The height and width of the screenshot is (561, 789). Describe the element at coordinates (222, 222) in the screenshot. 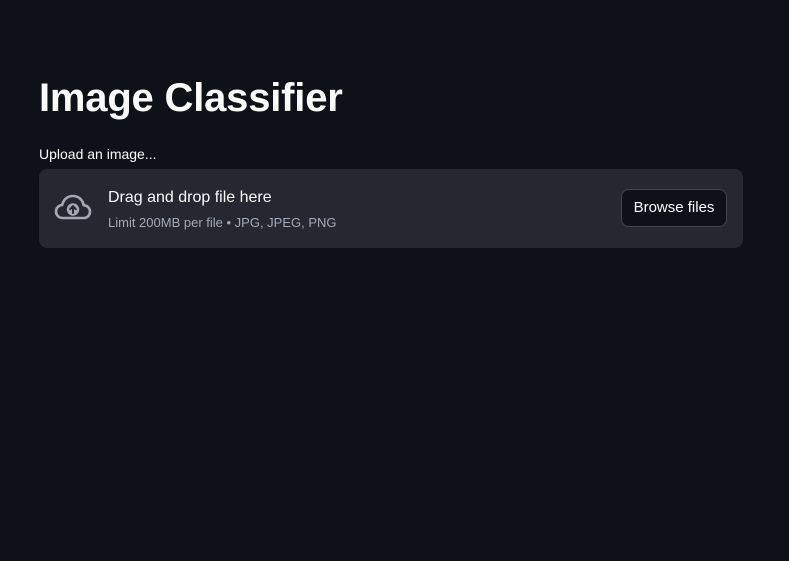

I see `file-limit-text: Limit 200MB per file • JPG, JPEG, PNG` at that location.